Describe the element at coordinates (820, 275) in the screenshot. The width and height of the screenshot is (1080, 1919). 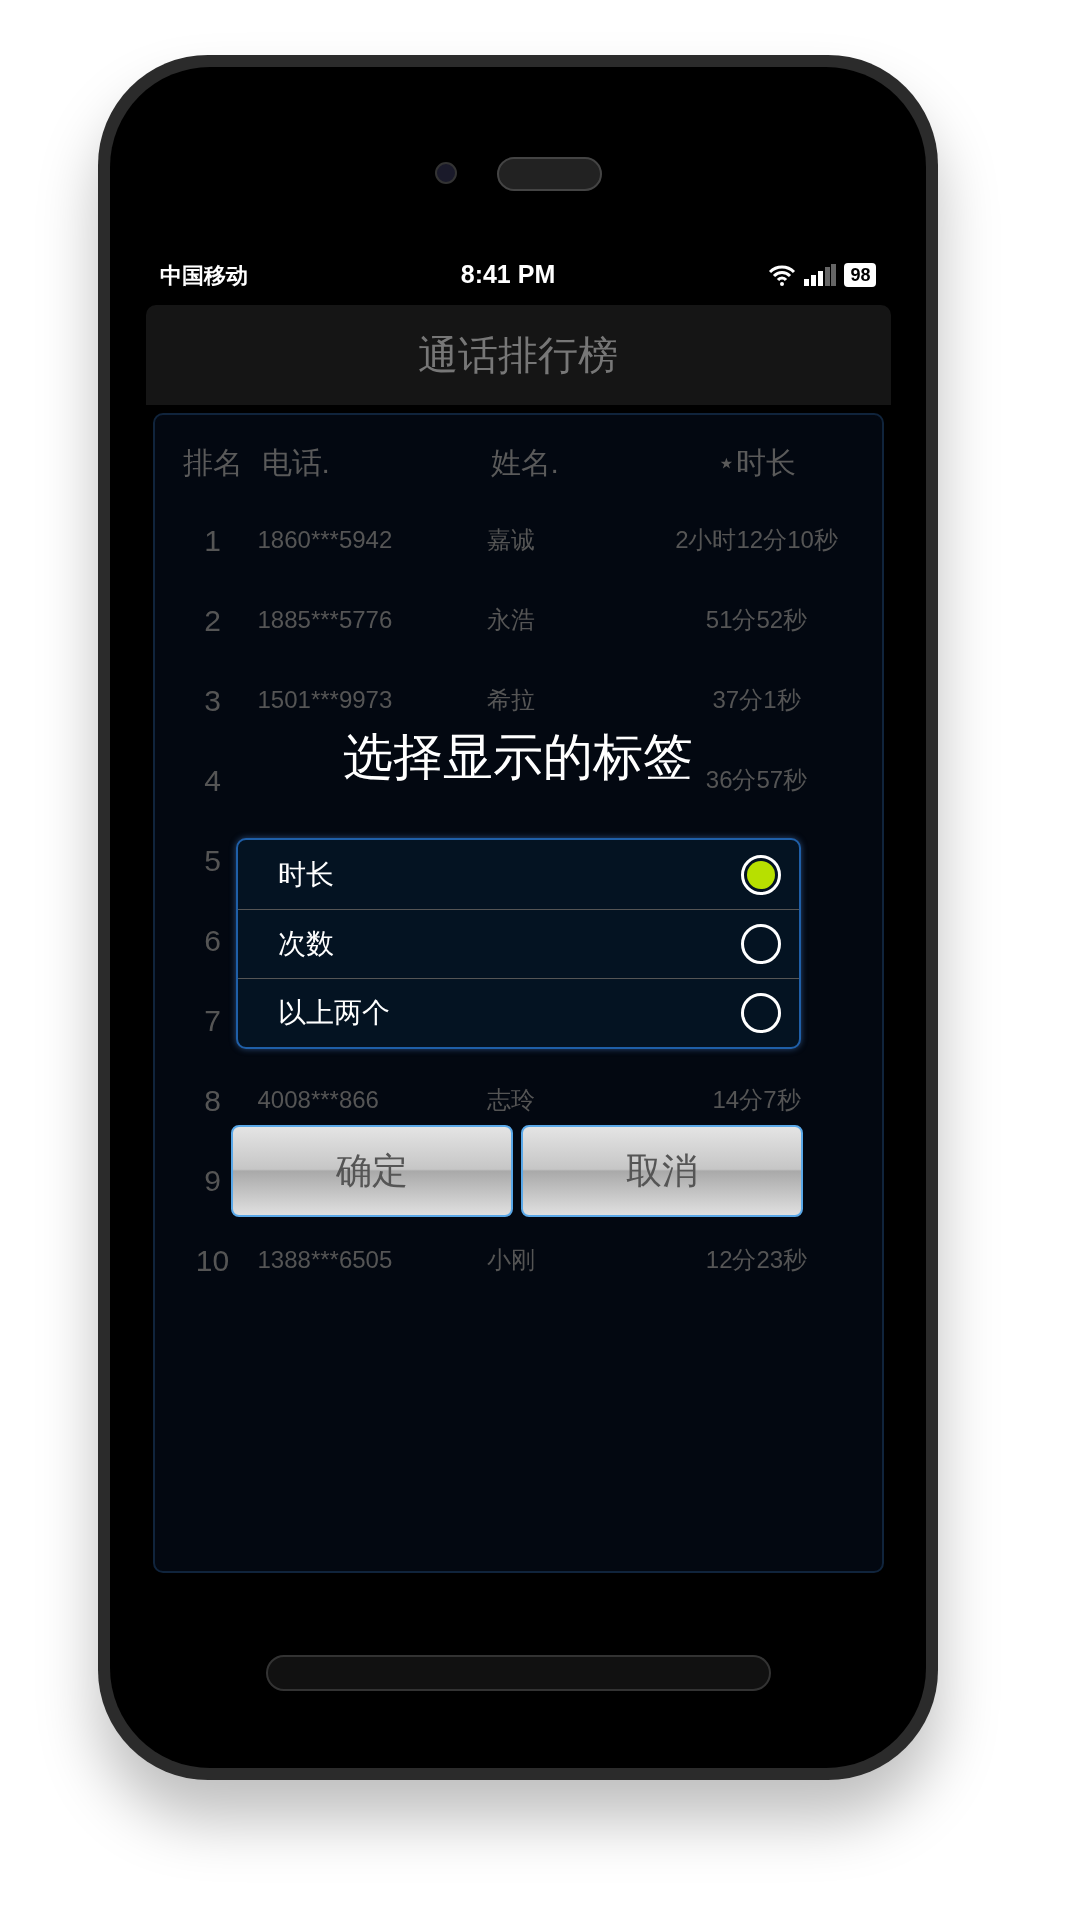
I see `signal-icon` at that location.